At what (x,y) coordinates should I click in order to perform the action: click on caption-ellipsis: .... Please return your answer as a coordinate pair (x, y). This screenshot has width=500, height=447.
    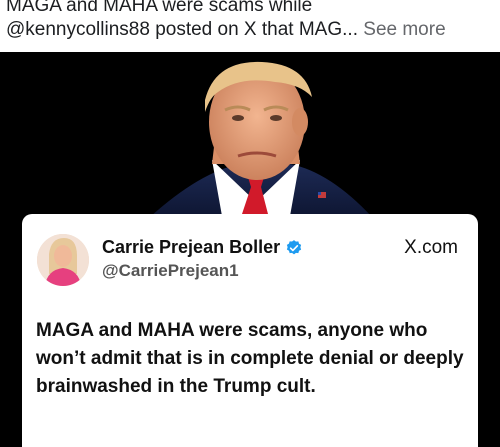
    Looking at the image, I should click on (350, 29).